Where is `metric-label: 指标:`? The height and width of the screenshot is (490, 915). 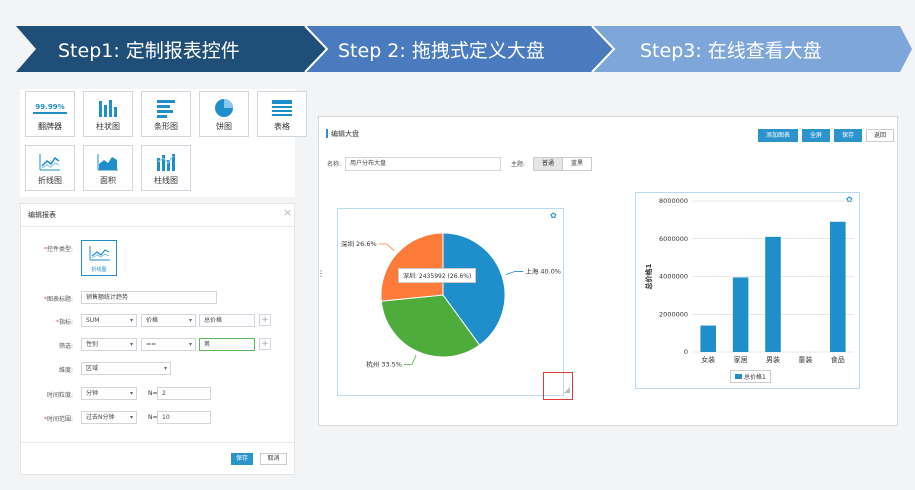
metric-label: 指标: is located at coordinates (49, 321).